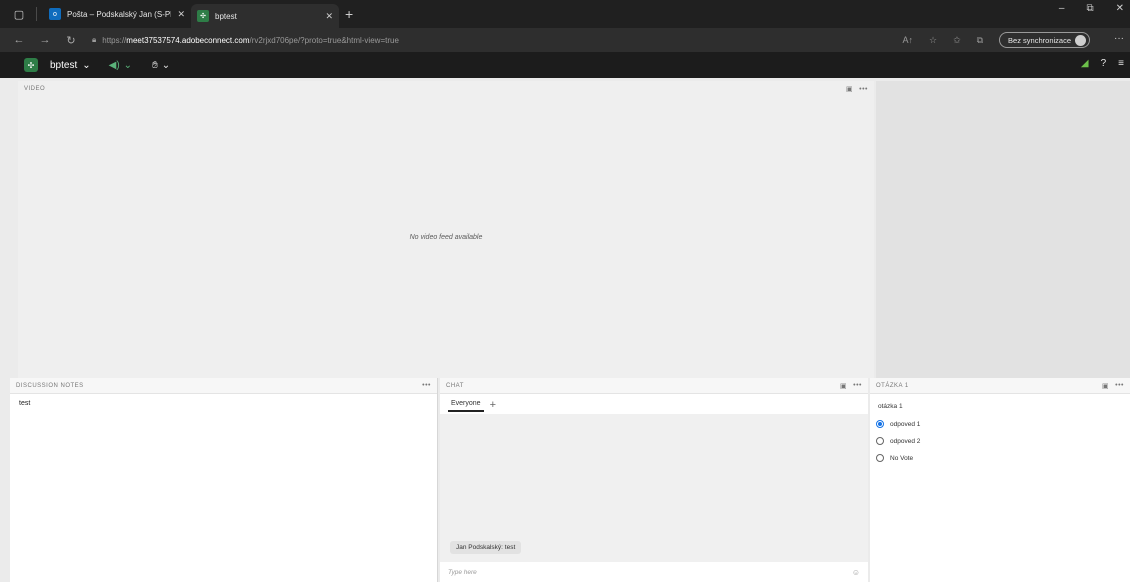  What do you see at coordinates (1039, 40) in the screenshot?
I see `sync-label: Bez synchronizace` at bounding box center [1039, 40].